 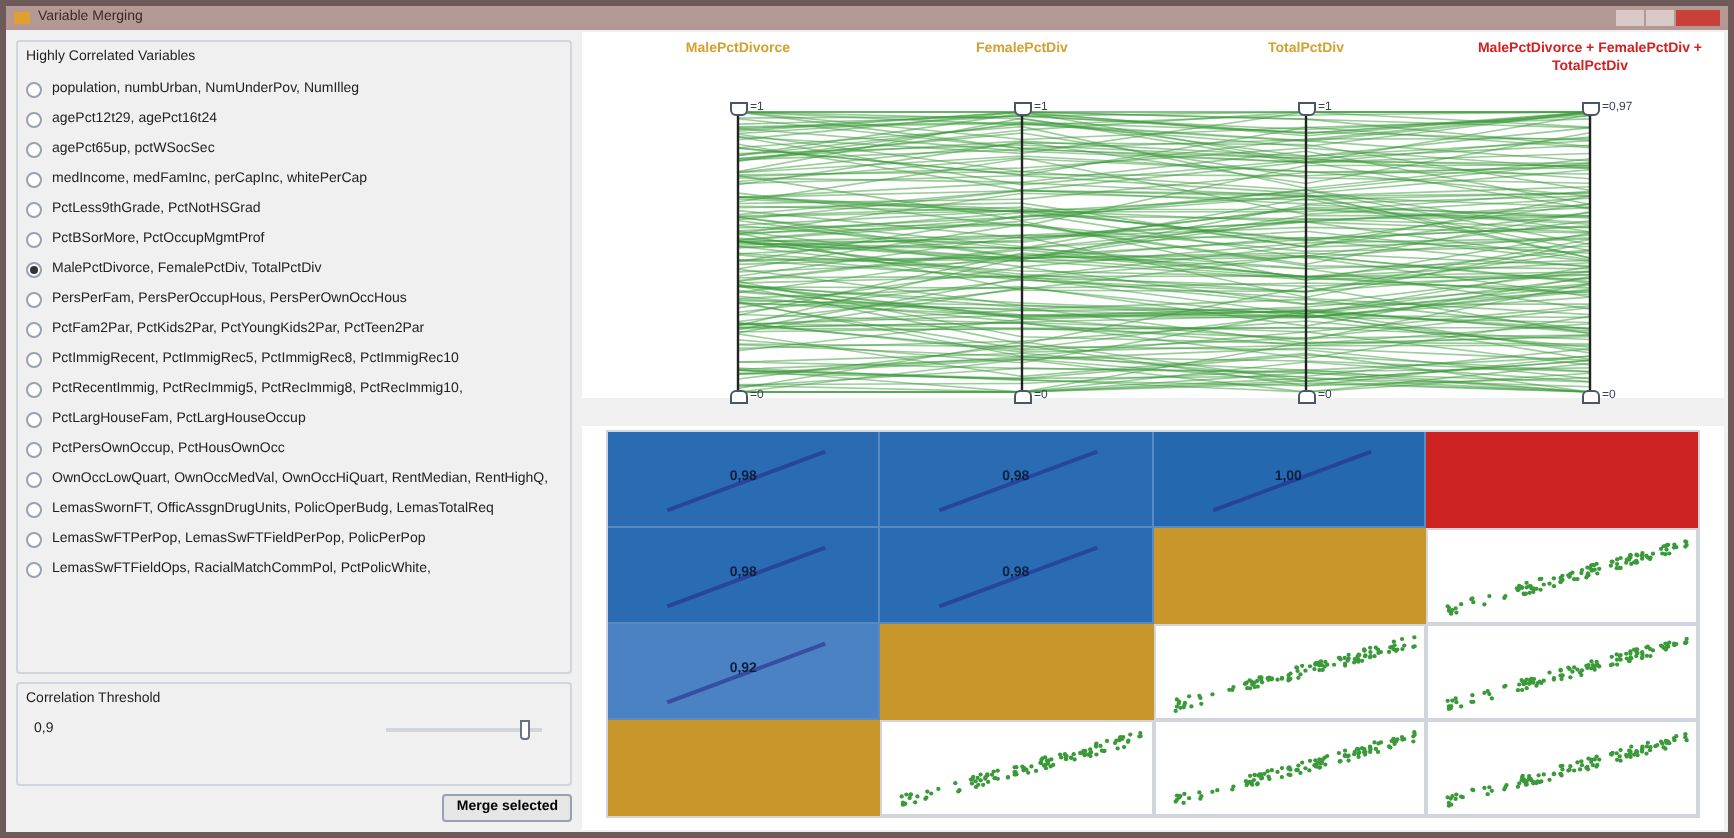 I want to click on threshold-slider, so click(x=464, y=729).